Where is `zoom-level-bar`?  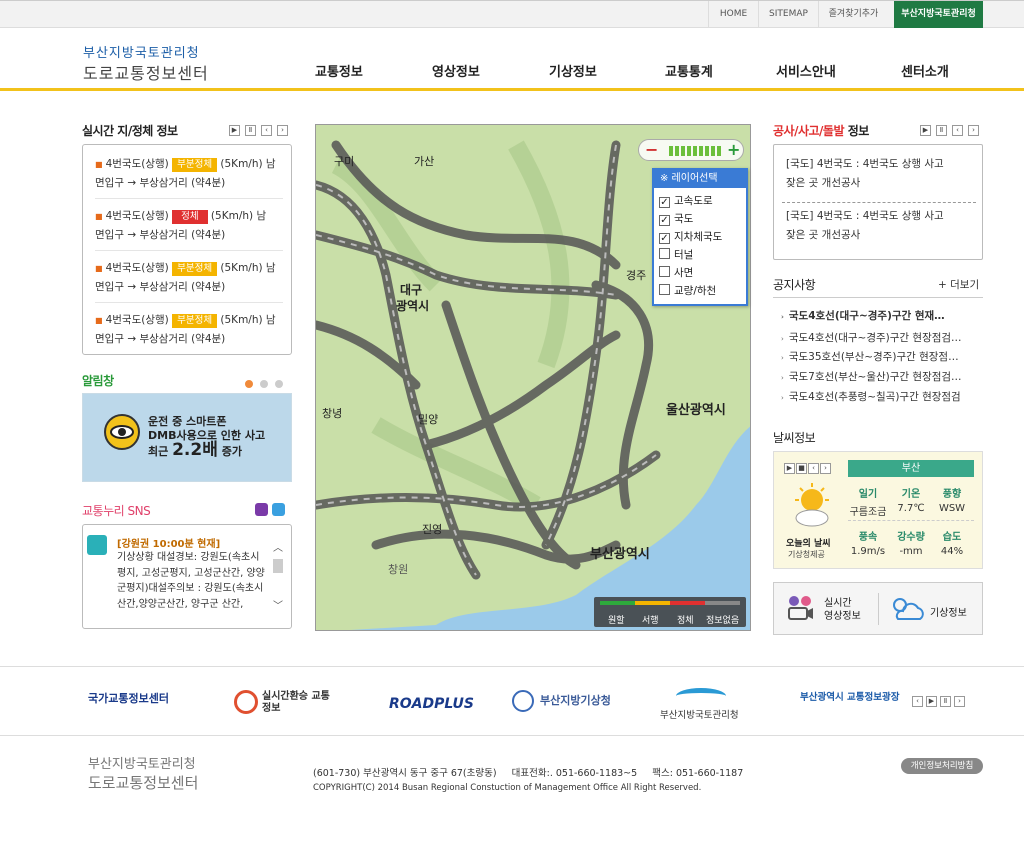
zoom-level-bar is located at coordinates (695, 151).